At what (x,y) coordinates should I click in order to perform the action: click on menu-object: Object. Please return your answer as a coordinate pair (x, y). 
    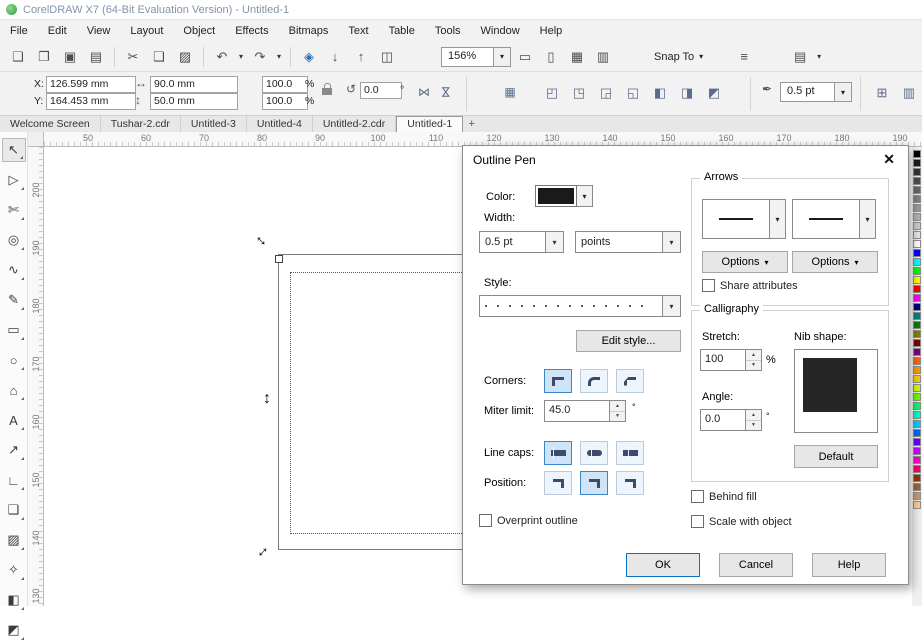
    Looking at the image, I should click on (199, 31).